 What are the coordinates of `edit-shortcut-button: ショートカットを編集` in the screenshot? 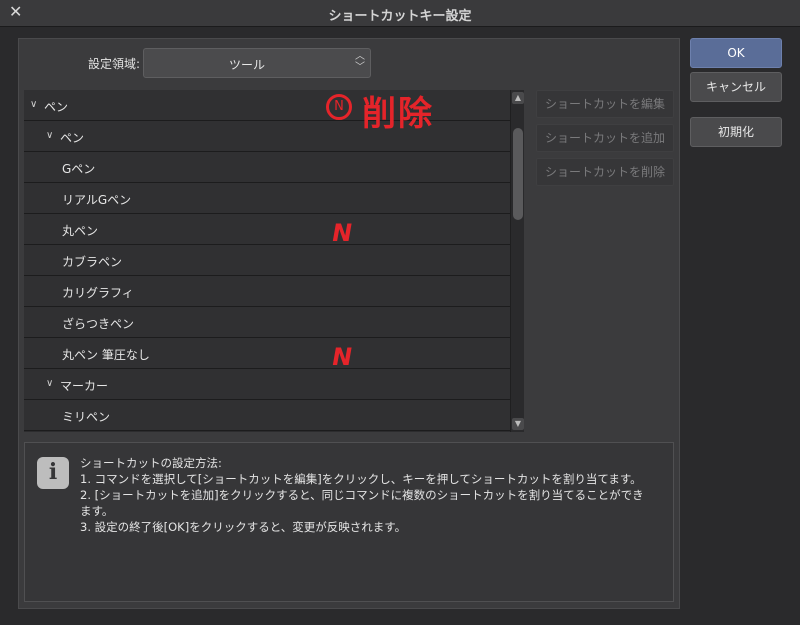 It's located at (605, 104).